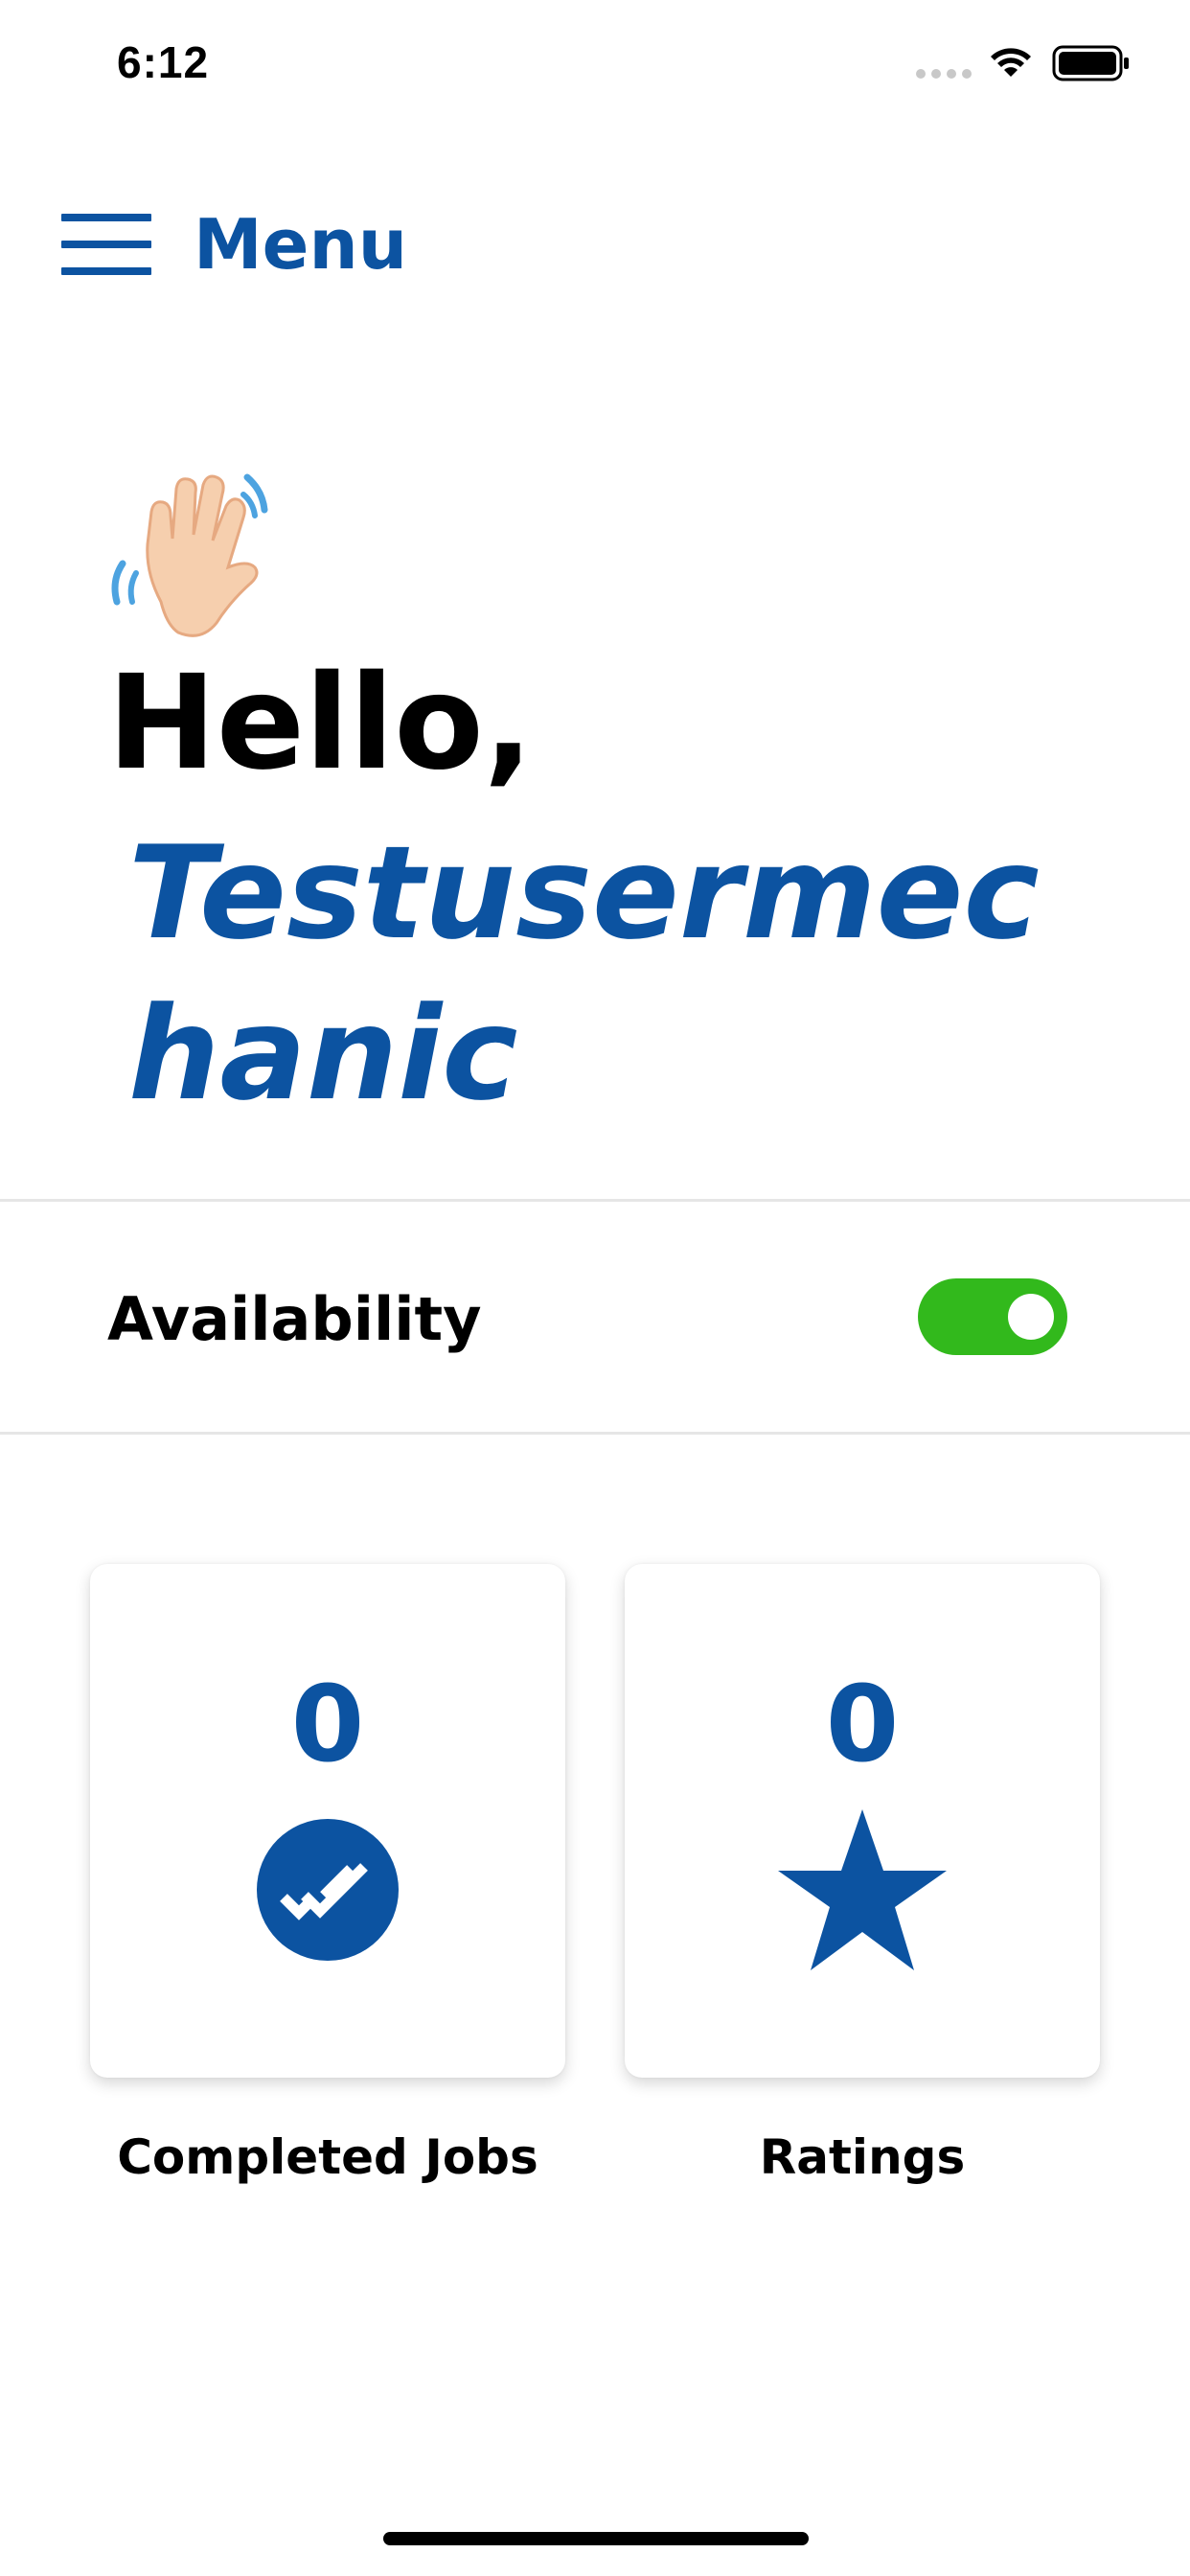 The height and width of the screenshot is (2576, 1190). I want to click on divider-bottom, so click(595, 1433).